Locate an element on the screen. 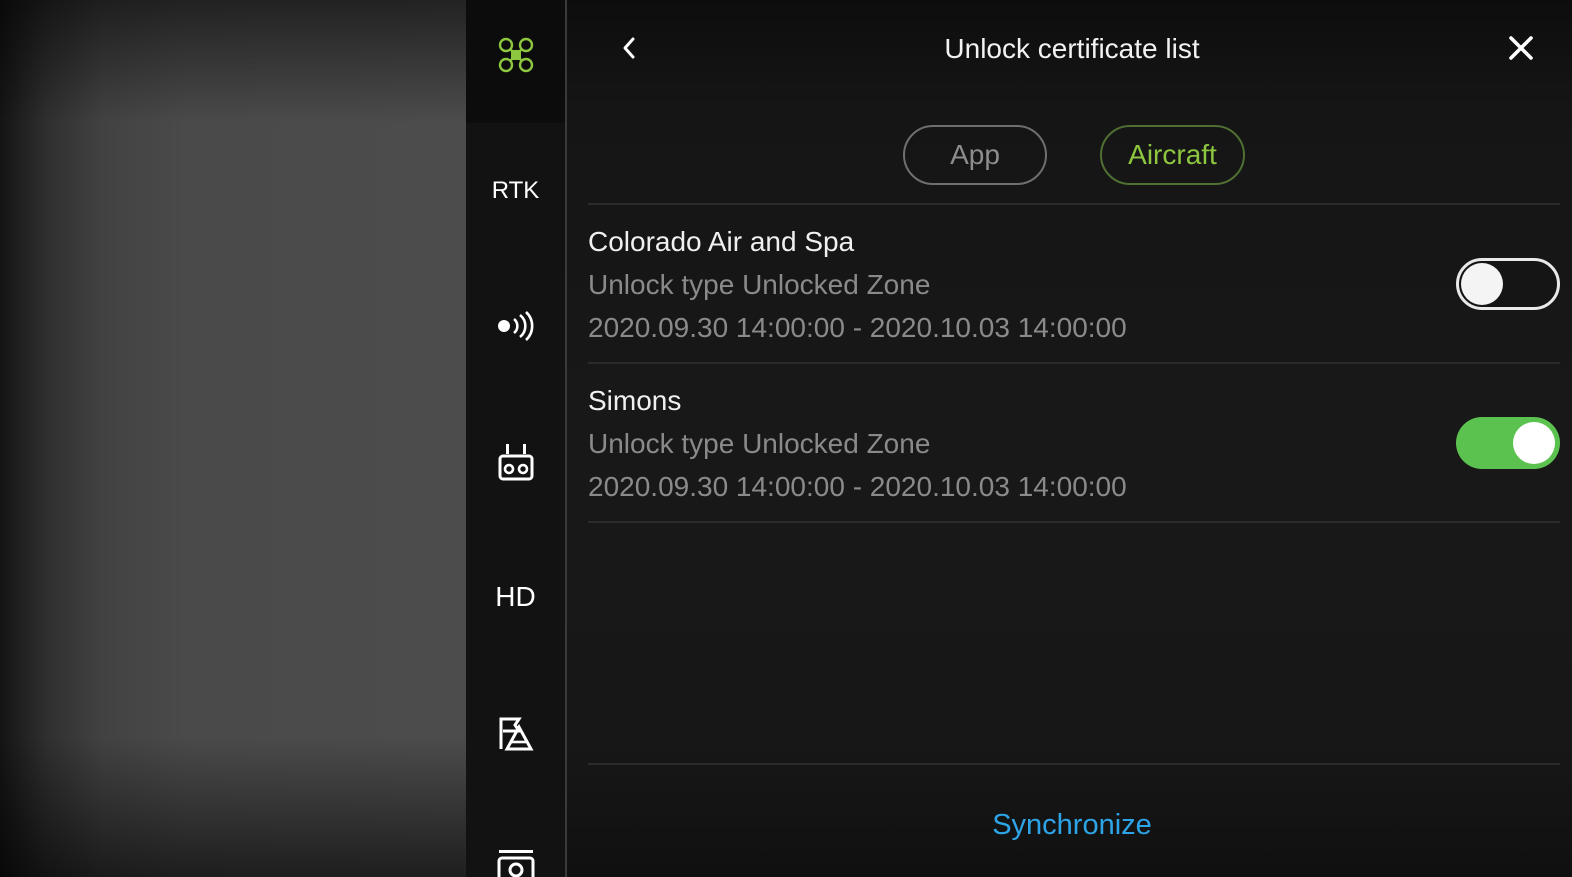 This screenshot has height=877, width=1572. certificate-name: Simons is located at coordinates (635, 400).